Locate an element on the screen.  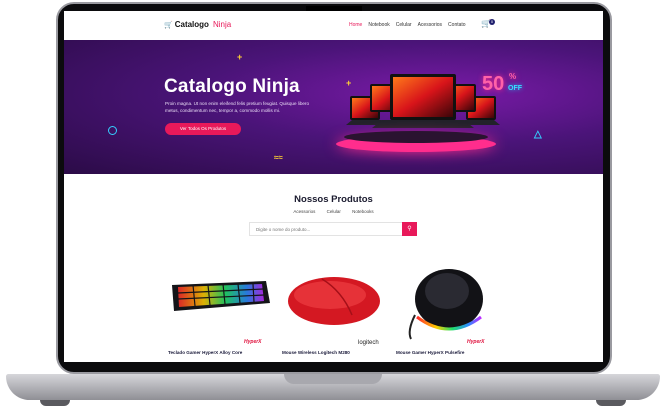
keyboard-image is located at coordinates (220, 294).